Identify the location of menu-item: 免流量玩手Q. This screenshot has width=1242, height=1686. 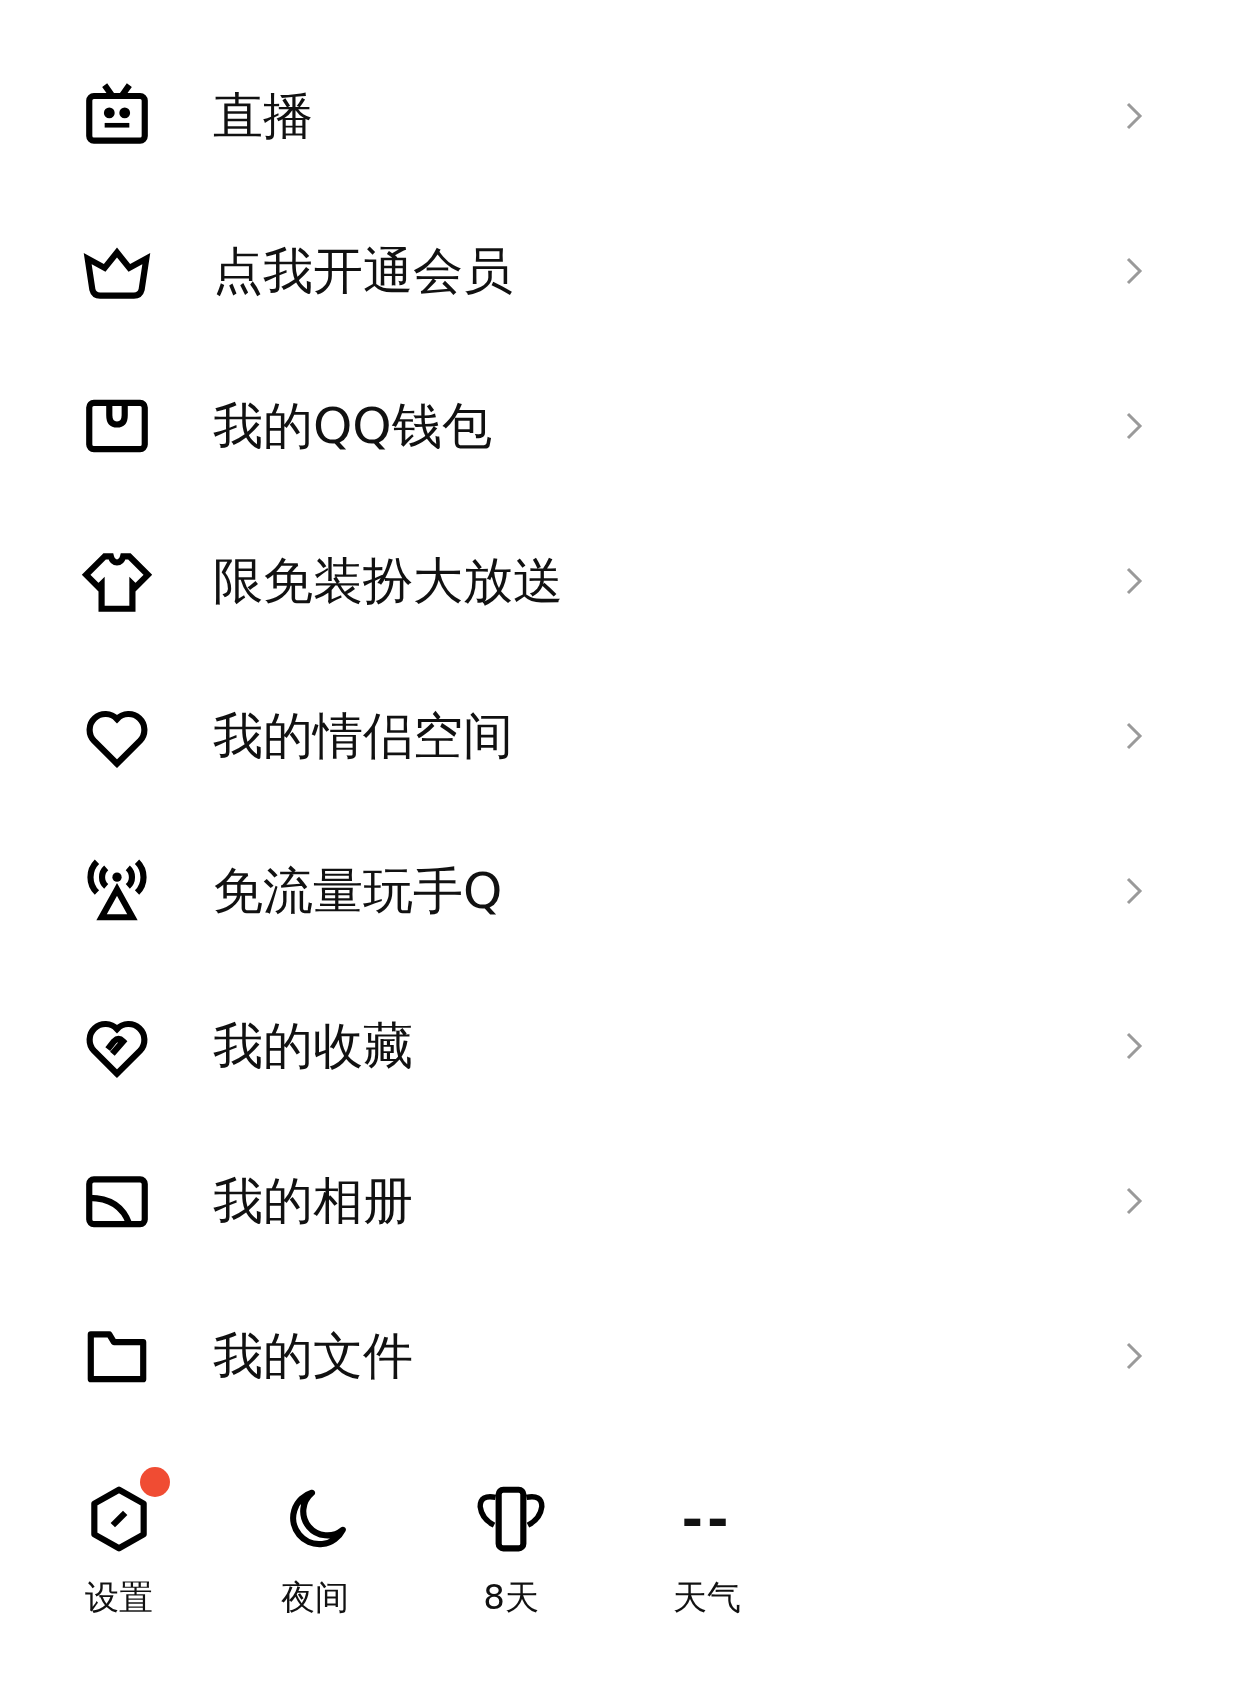
(668, 890).